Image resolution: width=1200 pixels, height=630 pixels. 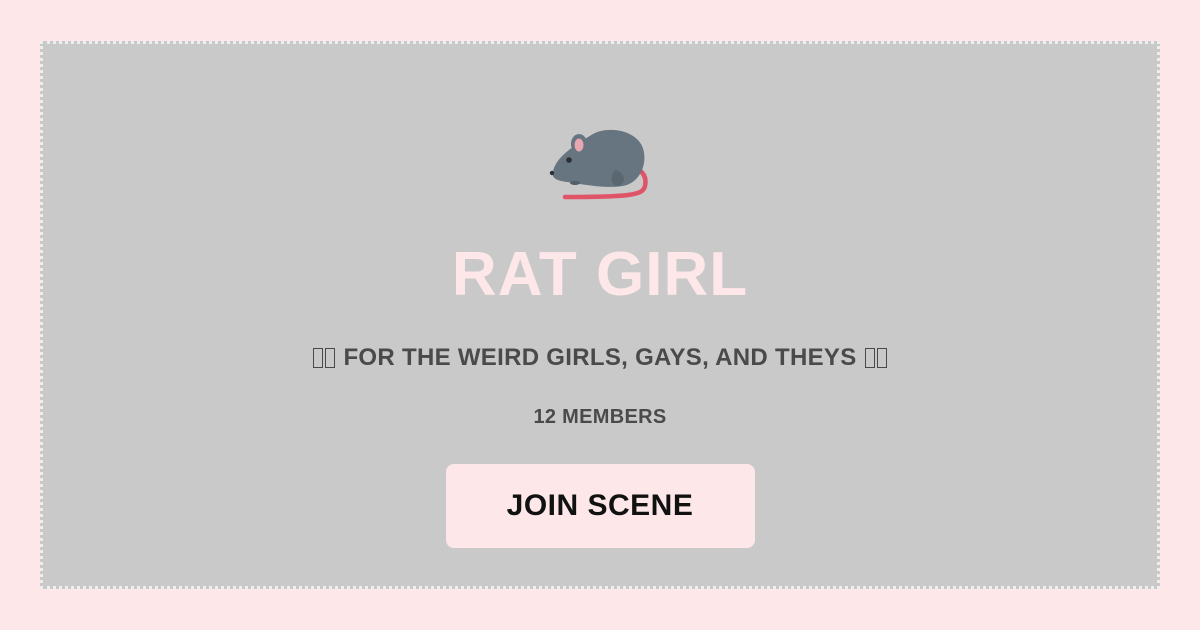 I want to click on member-count: 12 MEMBERS, so click(x=600, y=417).